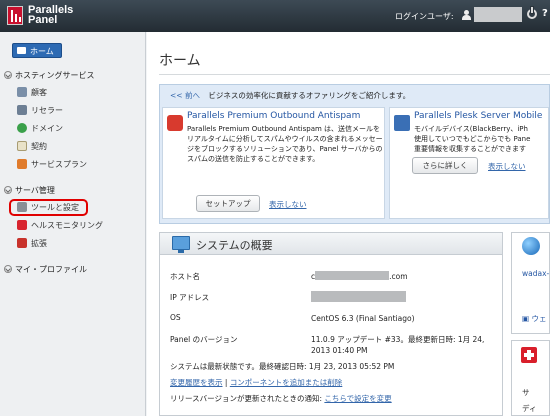  Describe the element at coordinates (282, 366) in the screenshot. I see `system-status-text: システムは最新状態です。最終確認日時: 1月 23, 2013 05:52 PM` at that location.